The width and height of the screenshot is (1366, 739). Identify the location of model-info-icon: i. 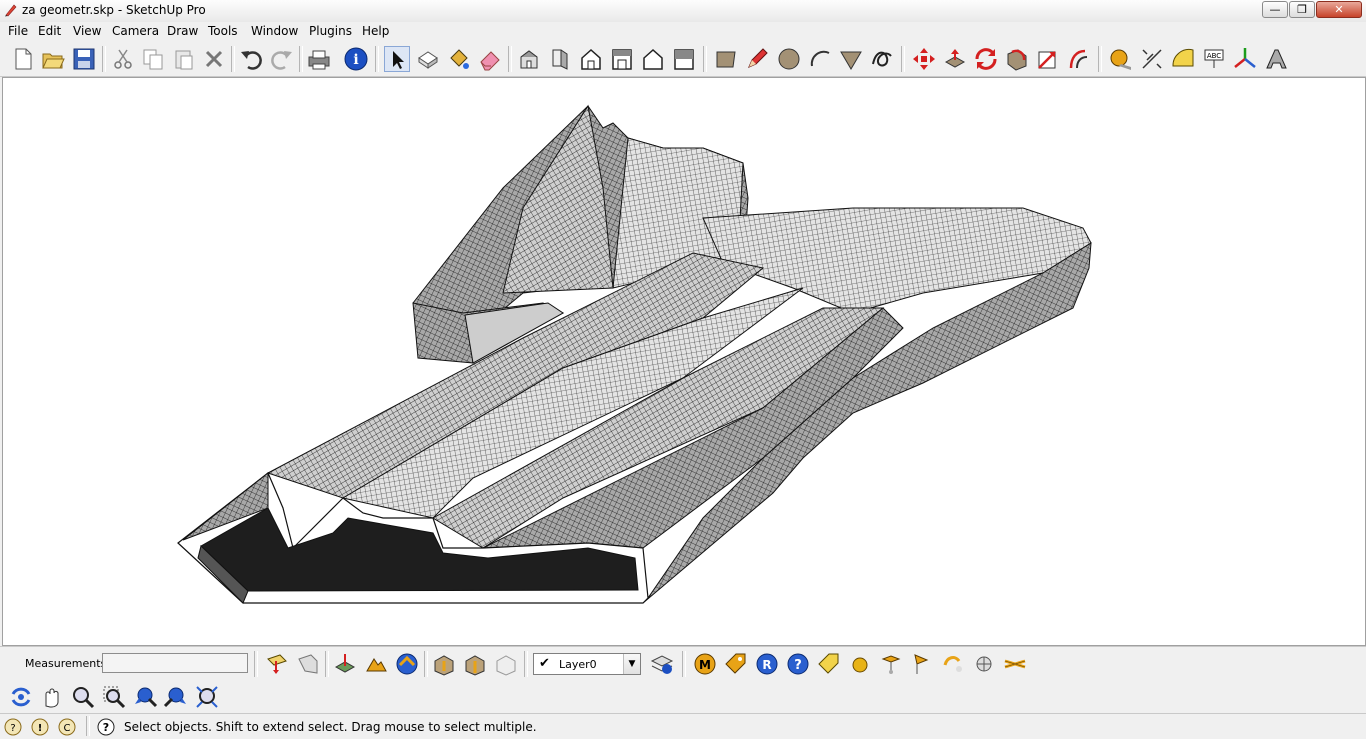
(356, 59).